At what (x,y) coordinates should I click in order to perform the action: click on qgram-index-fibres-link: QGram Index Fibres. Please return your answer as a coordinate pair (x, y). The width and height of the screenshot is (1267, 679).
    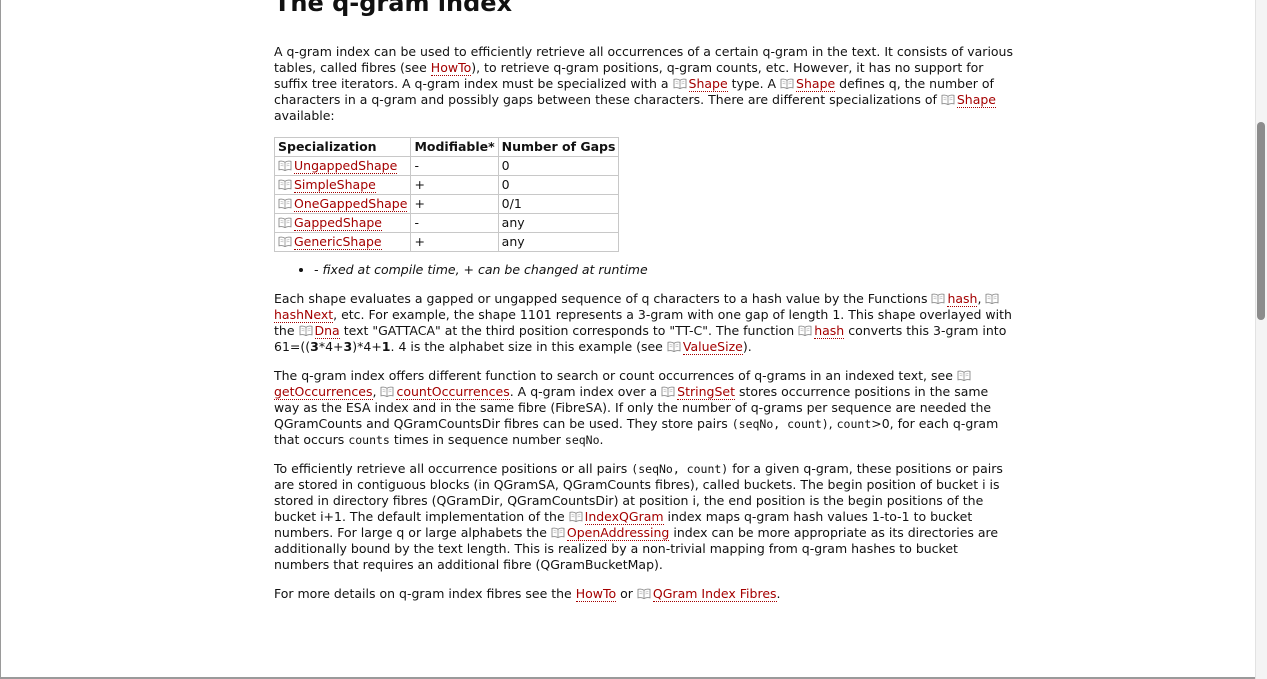
    Looking at the image, I should click on (714, 594).